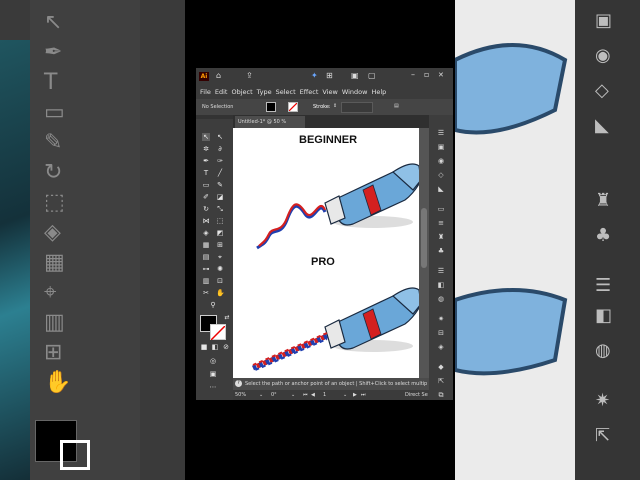 This screenshot has height=480, width=640. I want to click on selection-tool-icon: ↖, so click(206, 137).